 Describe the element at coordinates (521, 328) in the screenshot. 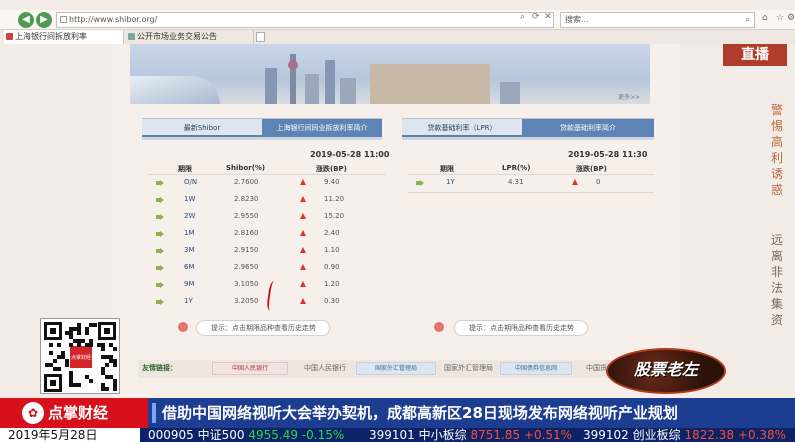

I see `lpr-tip: 提示：点击期限品种查看历史走势` at that location.